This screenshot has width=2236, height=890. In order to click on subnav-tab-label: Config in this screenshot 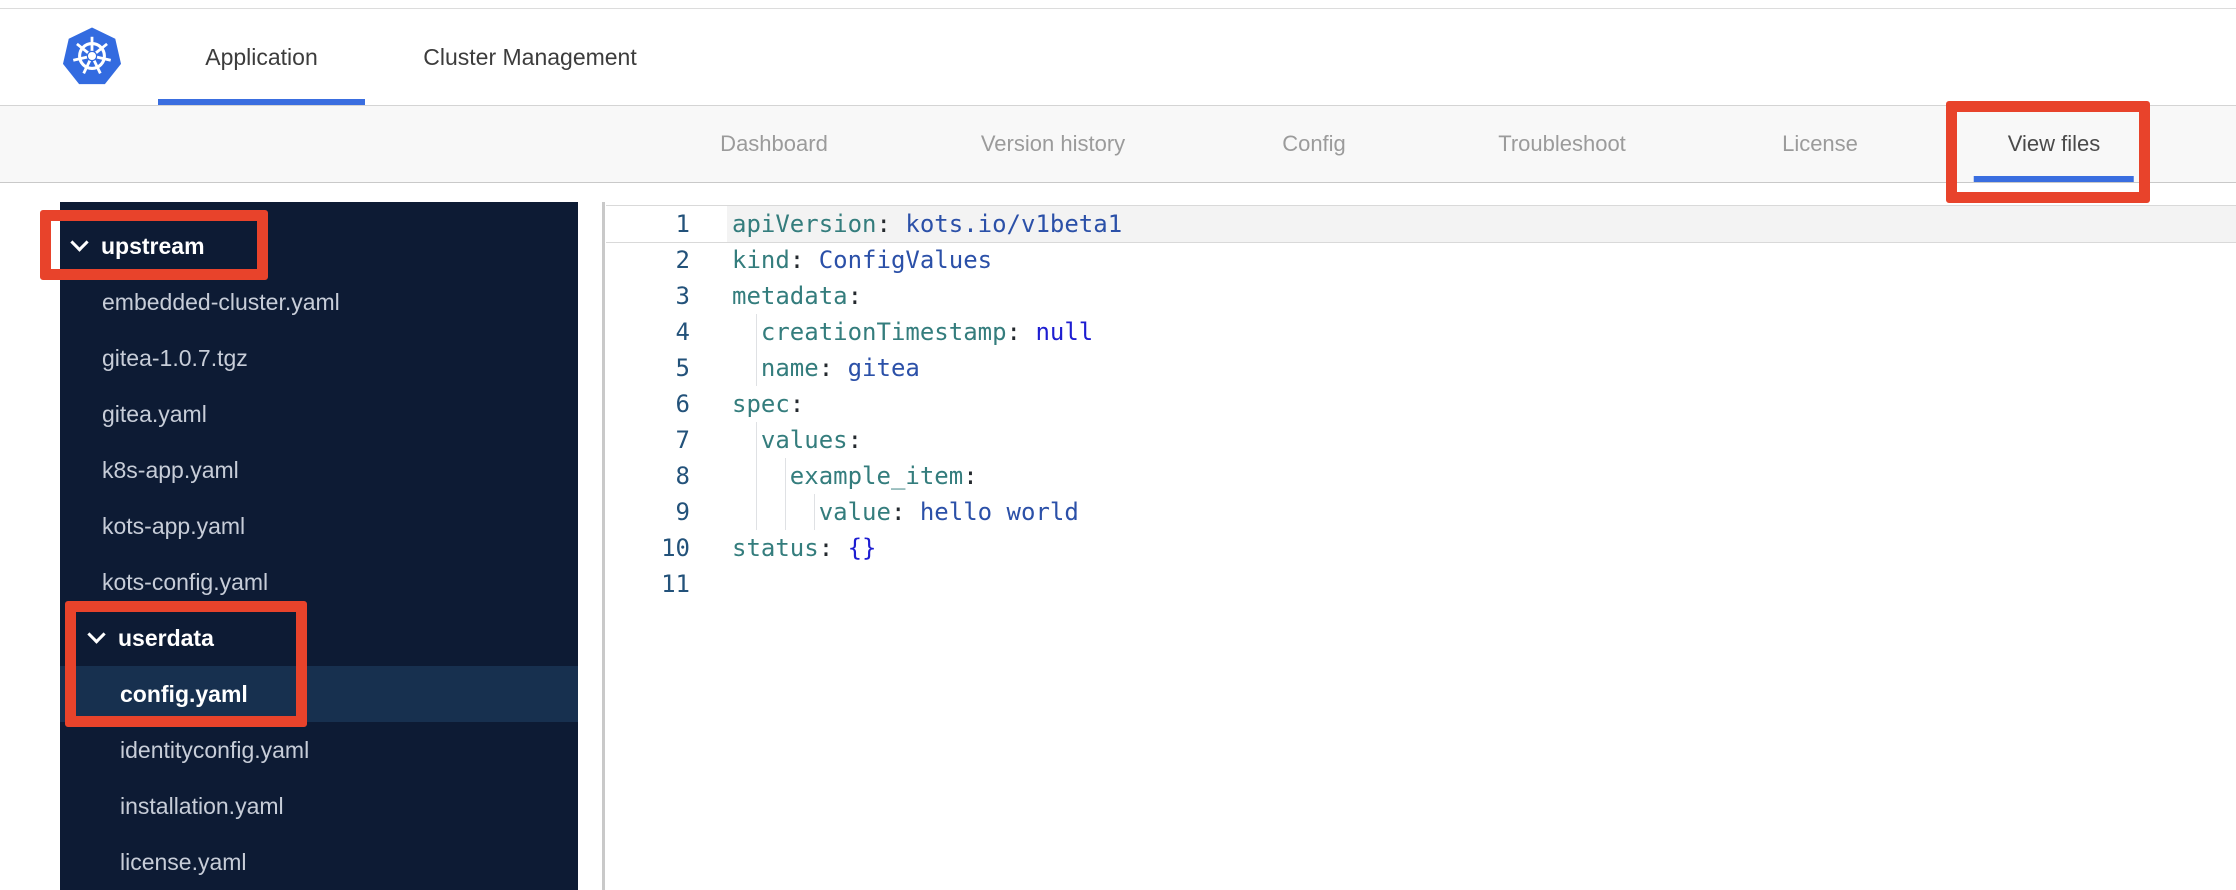, I will do `click(1314, 143)`.